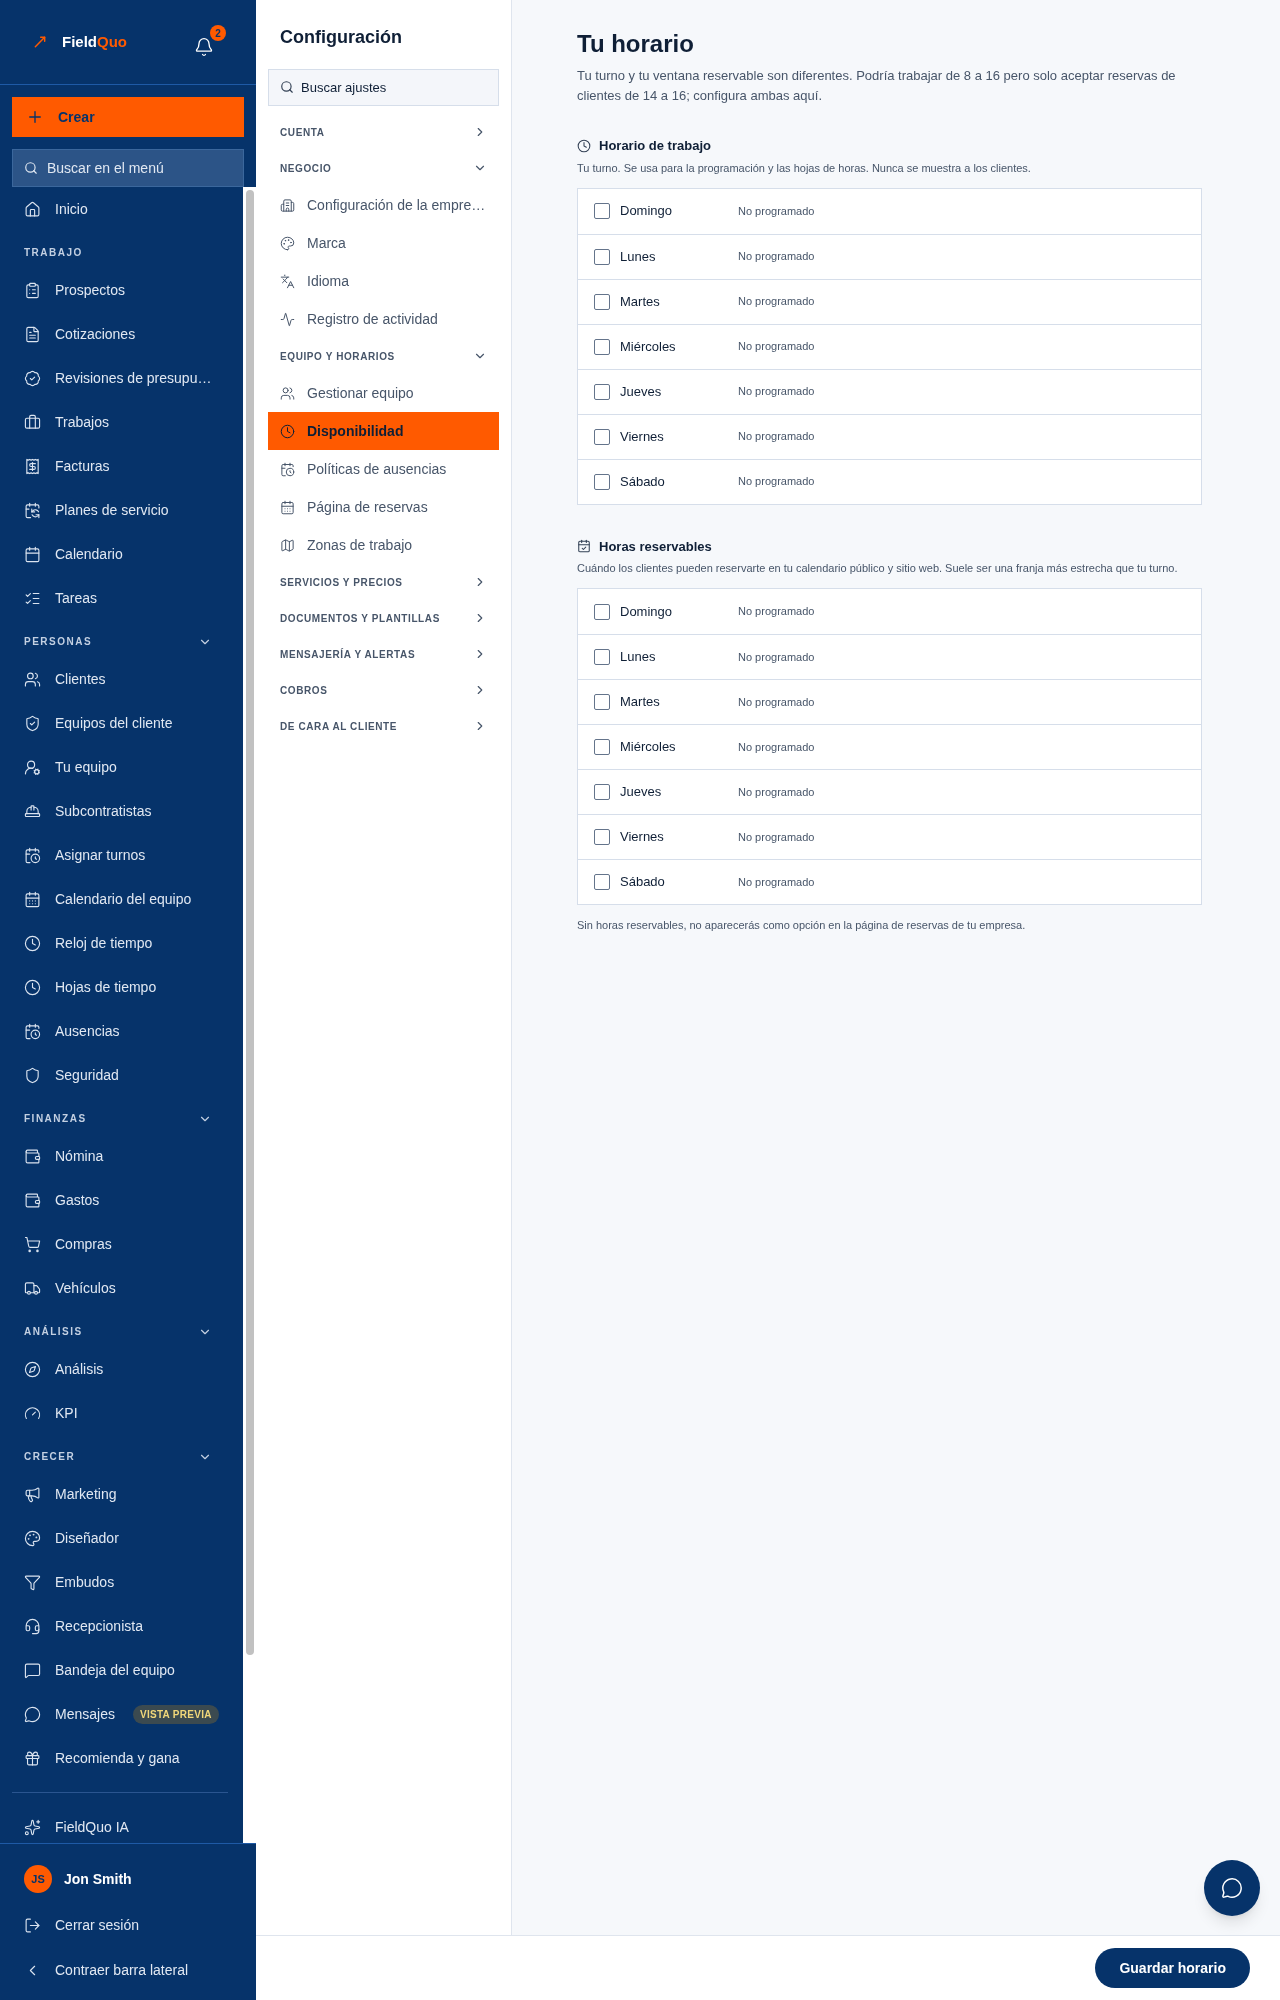  Describe the element at coordinates (92, 1827) in the screenshot. I see `nav-item: FieldQuo IA` at that location.